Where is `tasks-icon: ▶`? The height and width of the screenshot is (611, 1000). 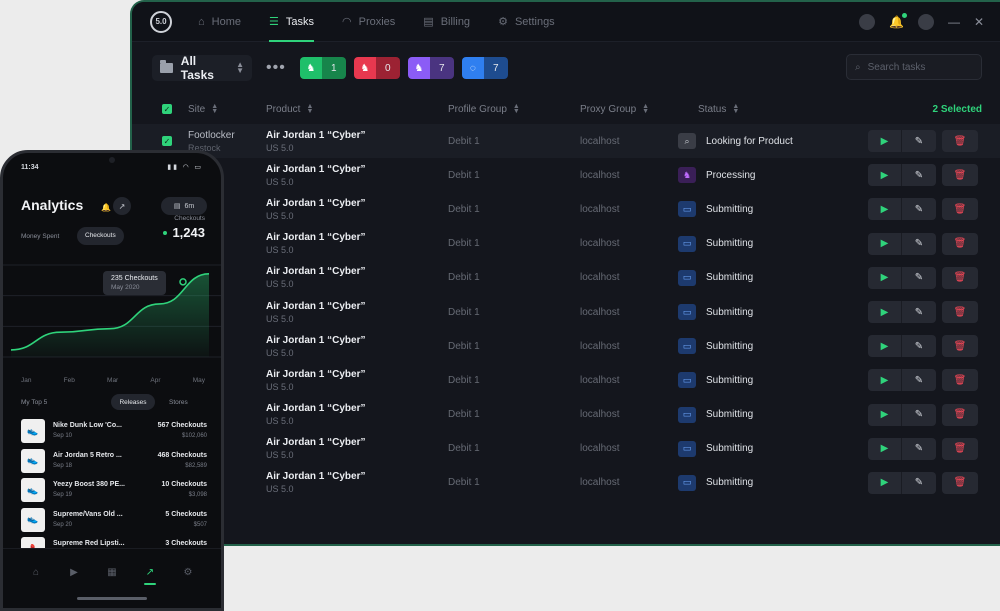 tasks-icon: ▶ is located at coordinates (74, 572).